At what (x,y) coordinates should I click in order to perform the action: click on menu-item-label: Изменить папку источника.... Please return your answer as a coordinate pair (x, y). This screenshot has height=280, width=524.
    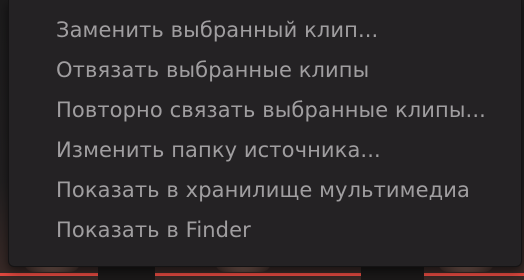
    Looking at the image, I should click on (218, 150).